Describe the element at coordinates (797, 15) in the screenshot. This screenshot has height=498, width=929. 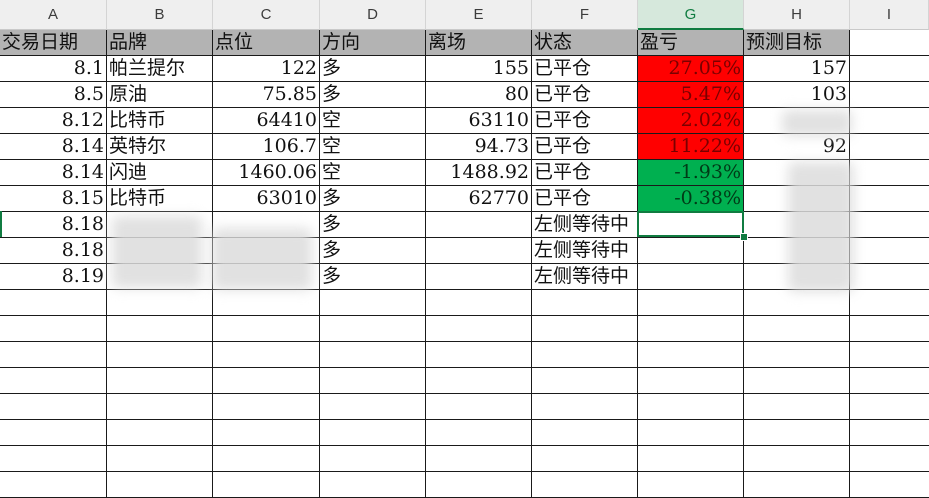
I see `column-header-h: H` at that location.